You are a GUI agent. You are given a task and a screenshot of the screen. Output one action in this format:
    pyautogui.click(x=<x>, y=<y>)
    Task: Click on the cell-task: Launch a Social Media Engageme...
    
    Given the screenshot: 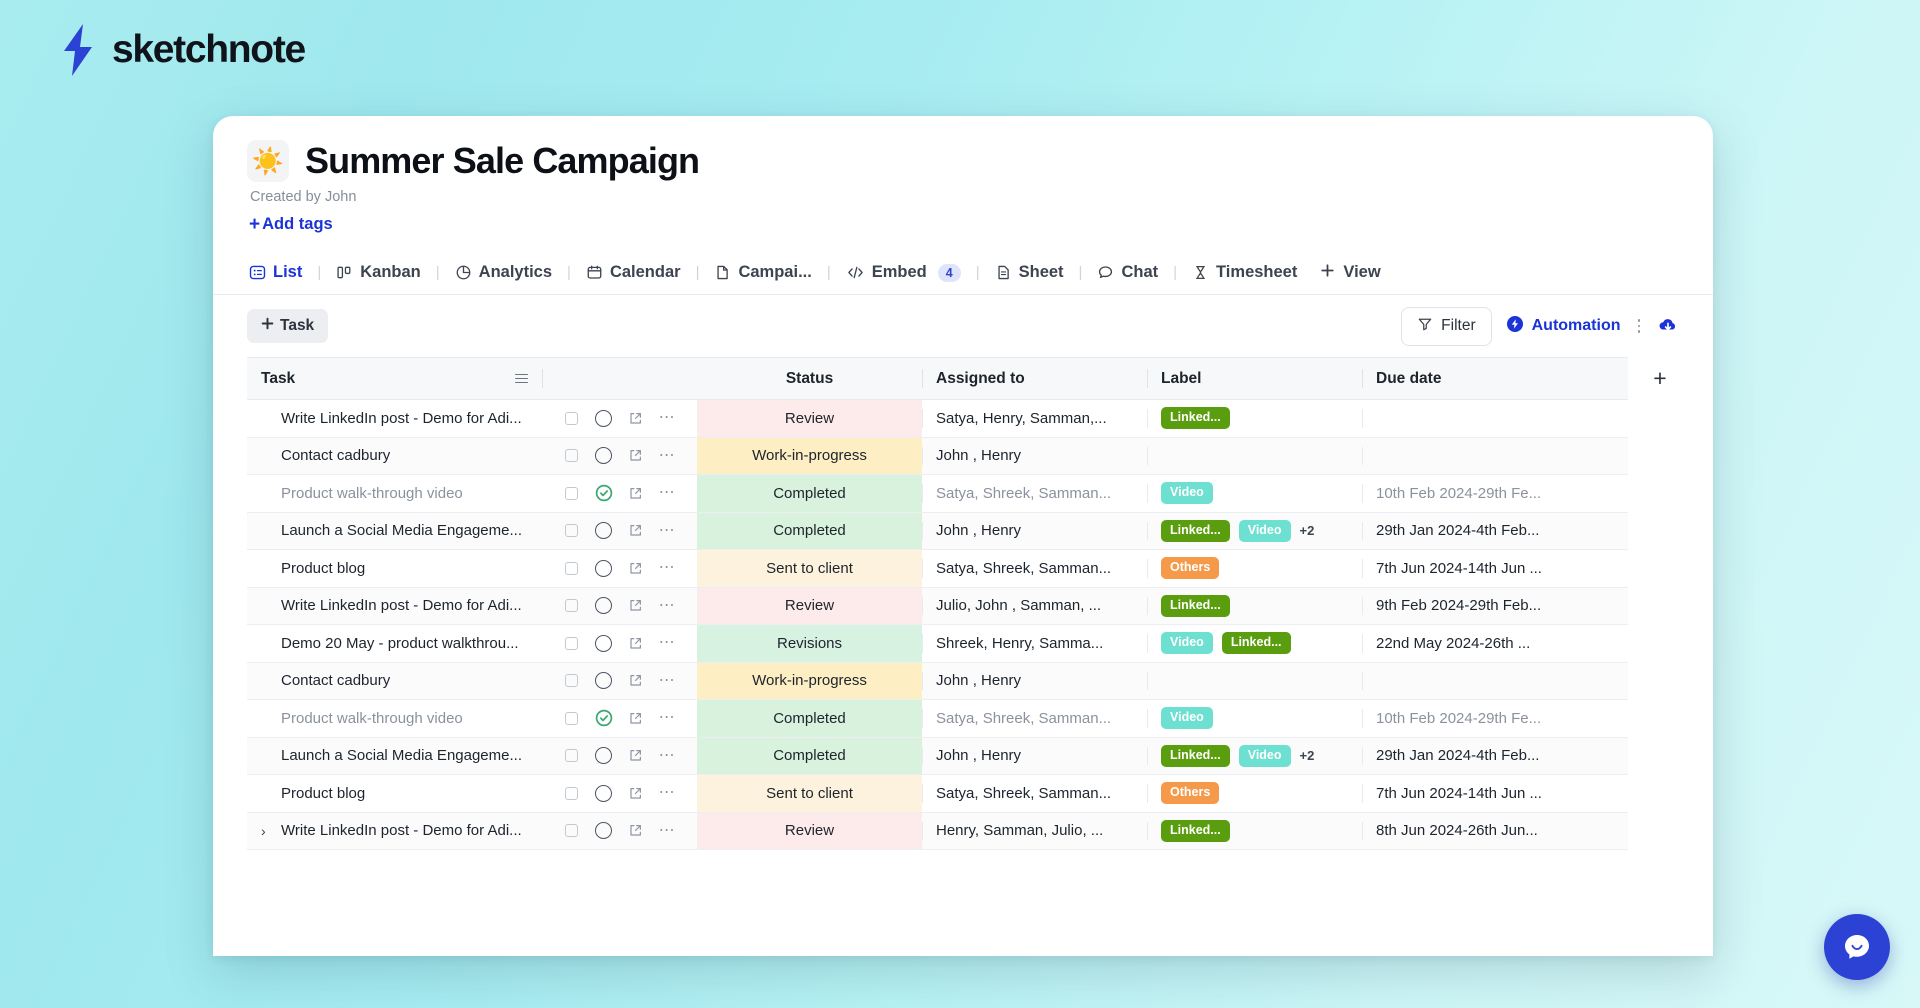 What is the action you would take?
    pyautogui.click(x=394, y=756)
    